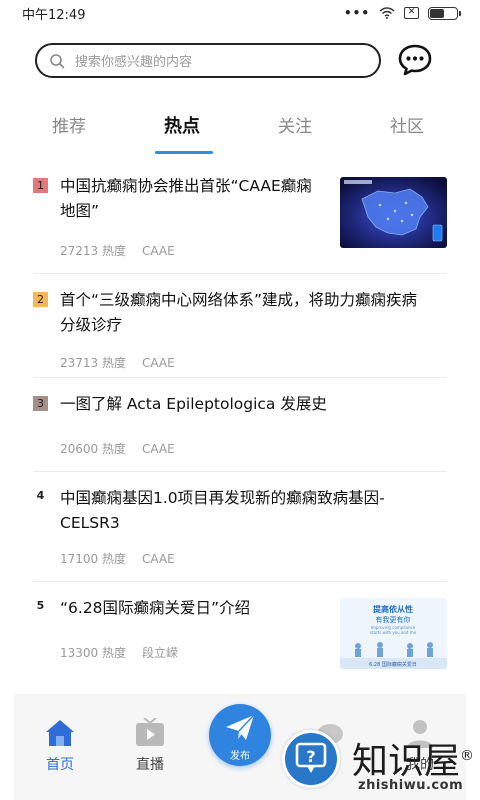 The height and width of the screenshot is (800, 480). What do you see at coordinates (387, 13) in the screenshot?
I see `wifi-icon` at bounding box center [387, 13].